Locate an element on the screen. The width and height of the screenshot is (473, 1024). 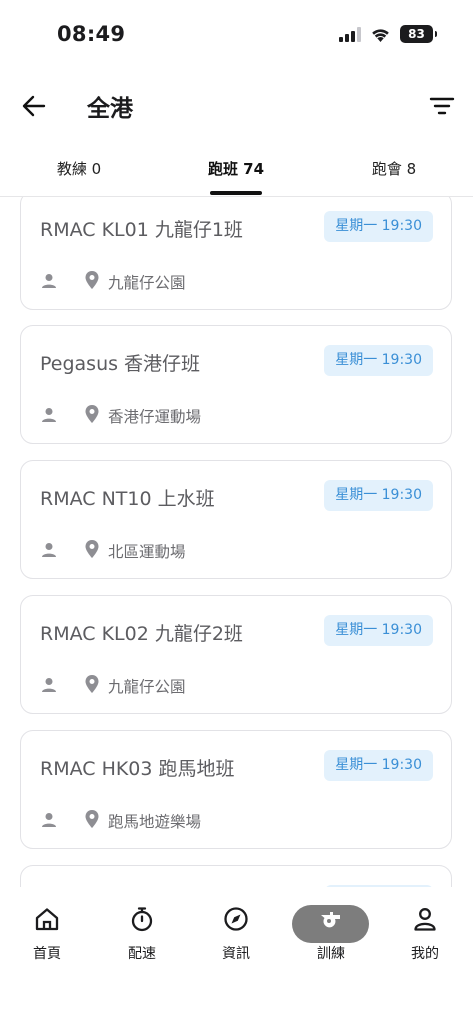
schedule-badge is located at coordinates (379, 886).